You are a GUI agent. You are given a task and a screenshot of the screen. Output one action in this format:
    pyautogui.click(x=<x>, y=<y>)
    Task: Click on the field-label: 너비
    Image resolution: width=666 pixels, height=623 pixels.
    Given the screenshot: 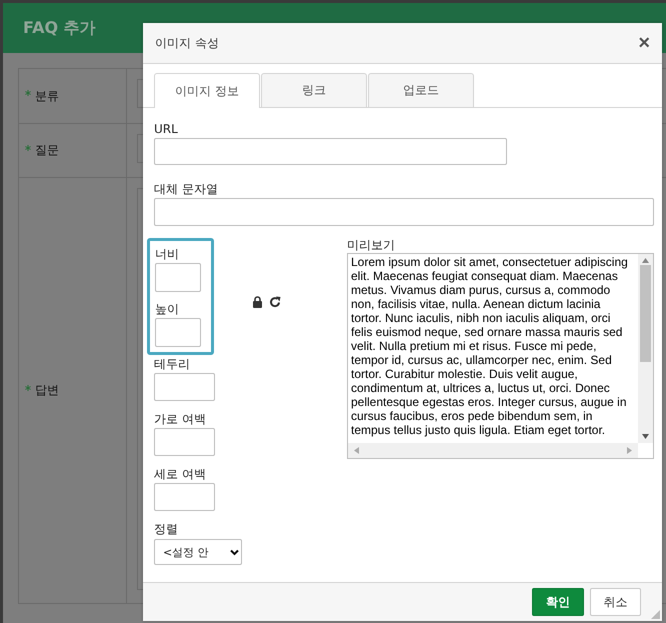 What is the action you would take?
    pyautogui.click(x=167, y=254)
    